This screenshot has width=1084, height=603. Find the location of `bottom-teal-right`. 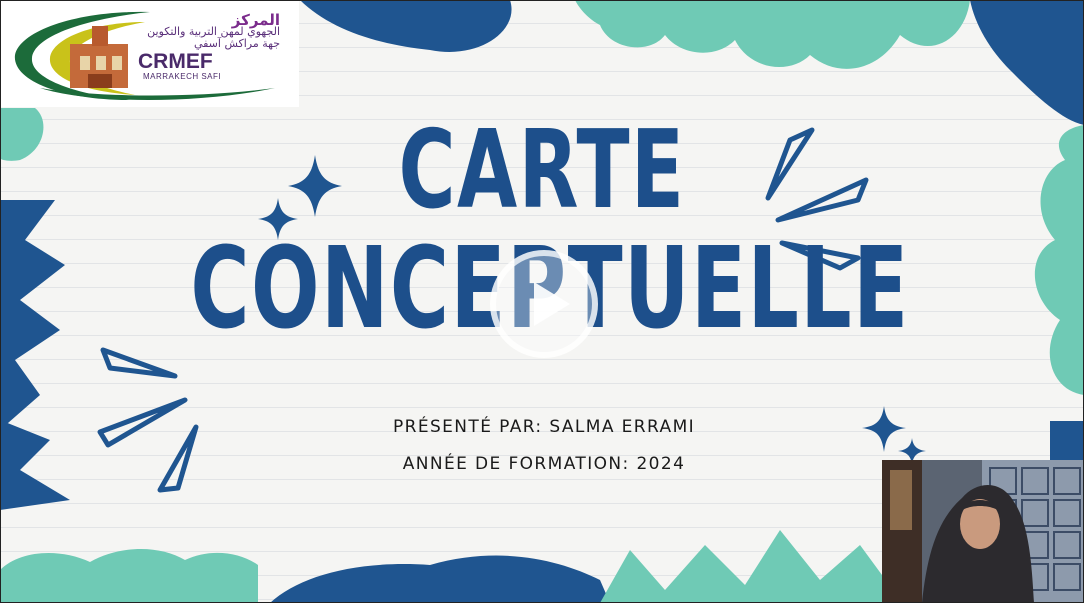

bottom-teal-right is located at coordinates (741, 566).